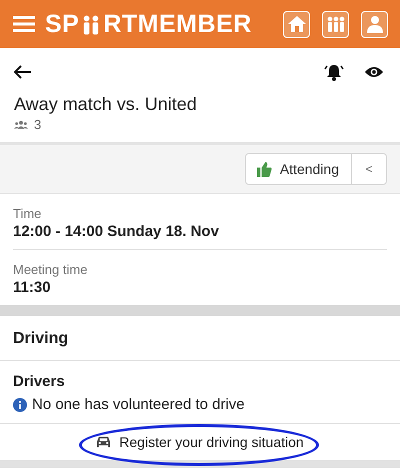 The height and width of the screenshot is (470, 400). Describe the element at coordinates (200, 442) in the screenshot. I see `register-driving-button: Register your driving situation` at that location.